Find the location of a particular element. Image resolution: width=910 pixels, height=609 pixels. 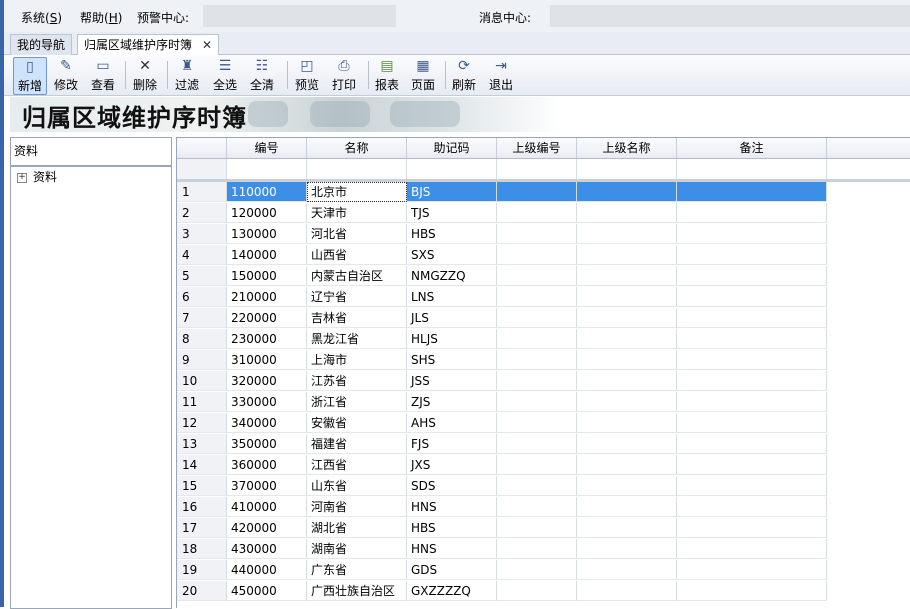

cell-code: 320000 is located at coordinates (267, 381).